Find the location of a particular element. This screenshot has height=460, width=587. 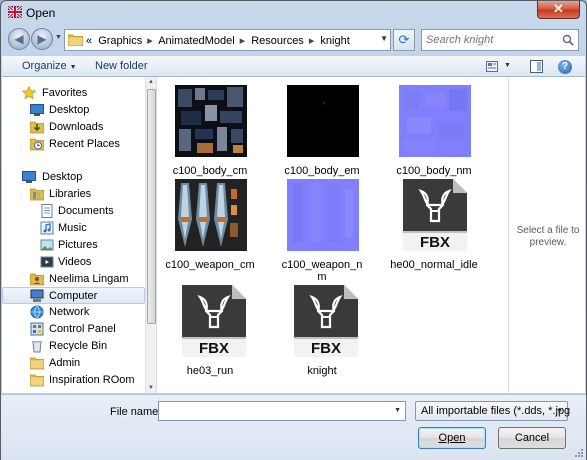

file-type-filter: All importable files (*.dds, *.jpg ▼ is located at coordinates (493, 411).